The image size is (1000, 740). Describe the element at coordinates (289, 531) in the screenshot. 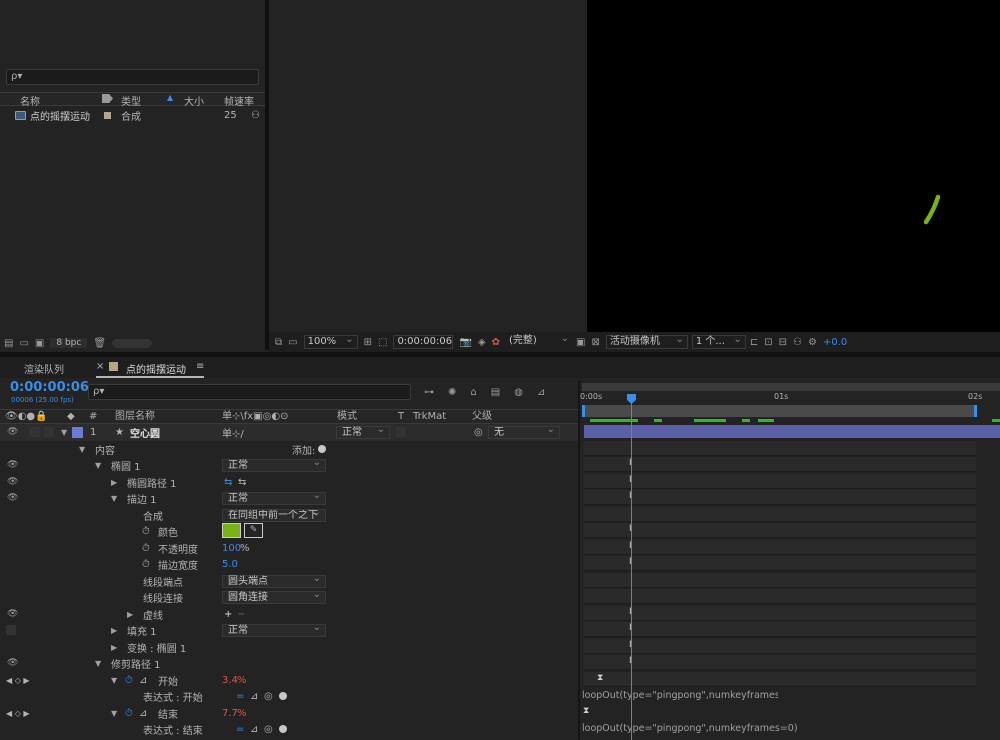

I see `color-row: ⏱ 颜色 ✎` at that location.